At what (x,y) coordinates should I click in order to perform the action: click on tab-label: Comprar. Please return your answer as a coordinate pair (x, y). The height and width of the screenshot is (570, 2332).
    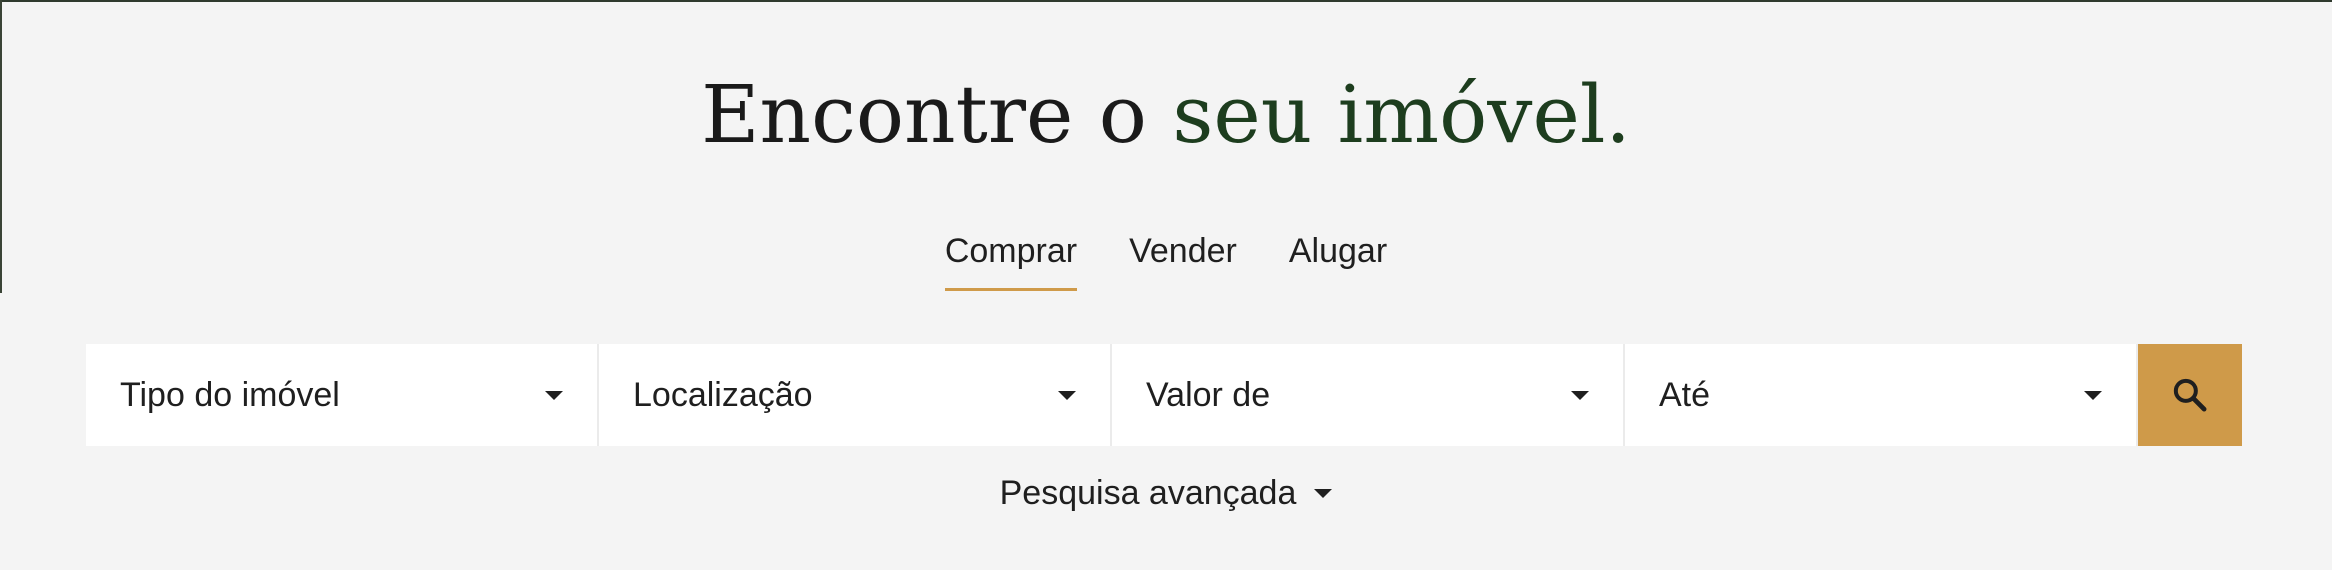
    Looking at the image, I should click on (1011, 251).